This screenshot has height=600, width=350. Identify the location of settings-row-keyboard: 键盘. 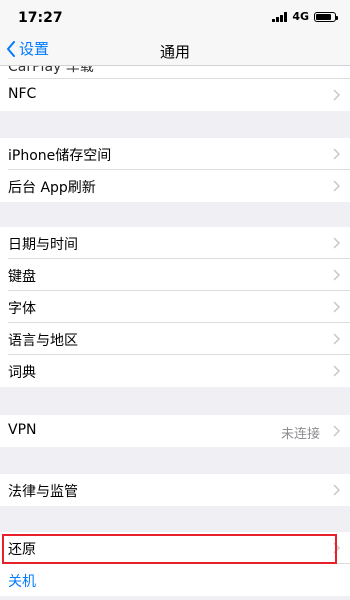
(175, 275).